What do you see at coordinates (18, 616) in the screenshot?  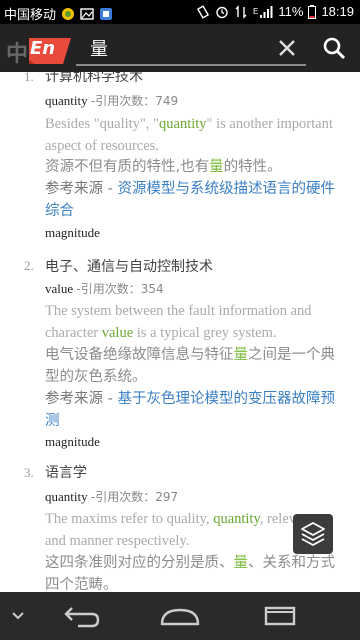 I see `chevron-down-icon` at bounding box center [18, 616].